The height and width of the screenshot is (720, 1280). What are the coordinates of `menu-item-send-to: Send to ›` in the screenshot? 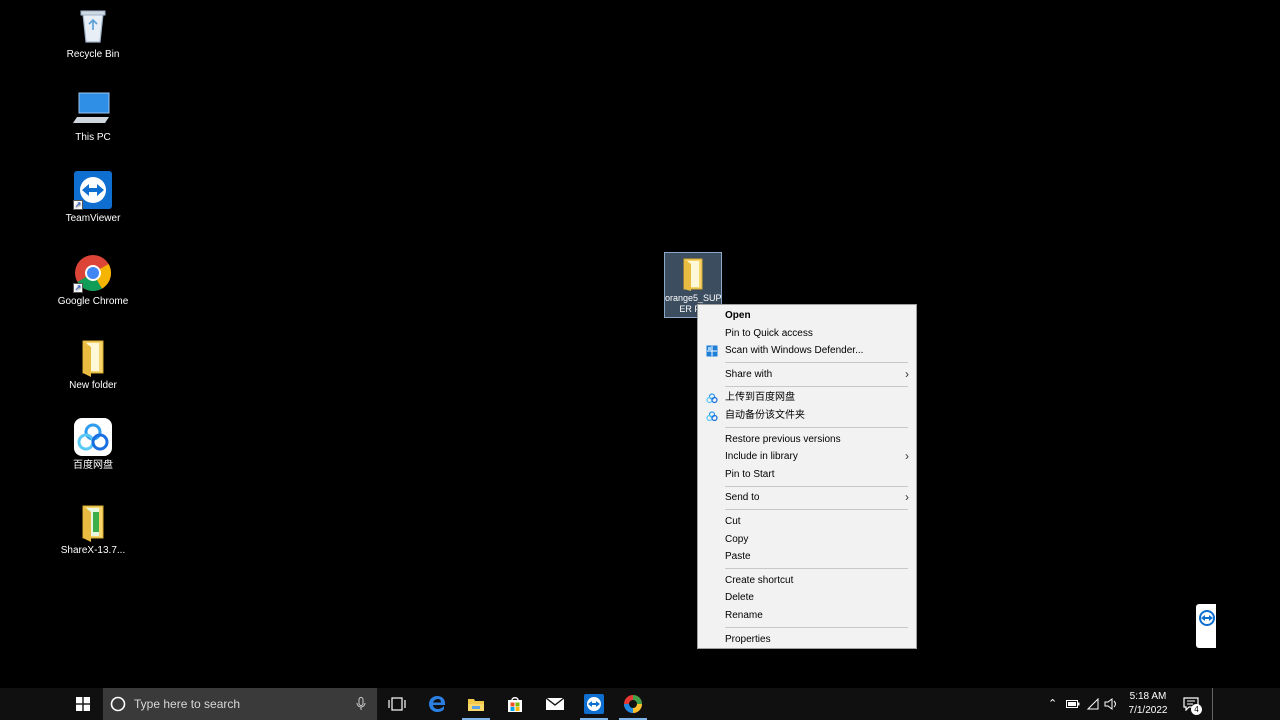 It's located at (807, 498).